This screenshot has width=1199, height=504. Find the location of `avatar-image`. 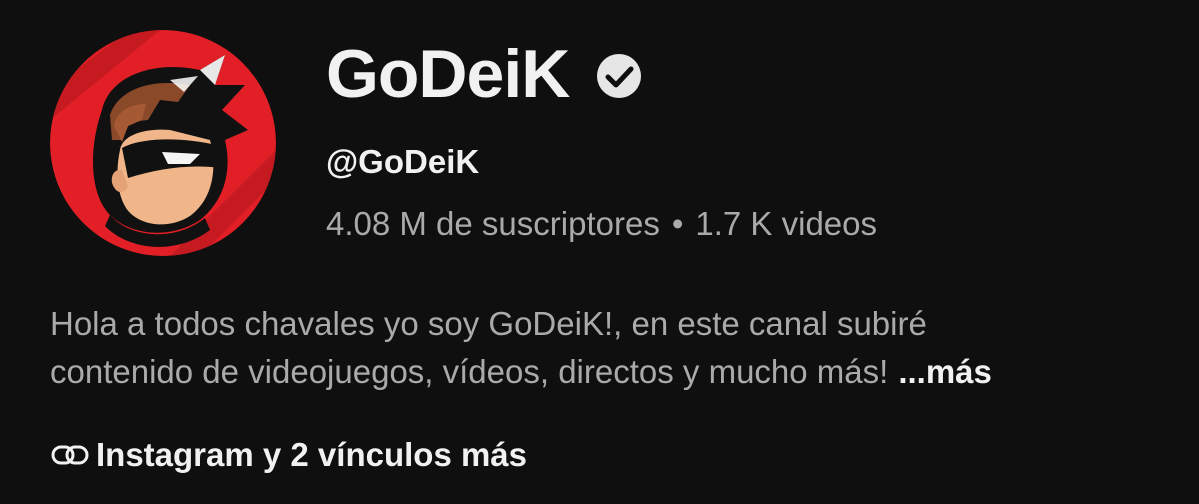

avatar-image is located at coordinates (163, 143).